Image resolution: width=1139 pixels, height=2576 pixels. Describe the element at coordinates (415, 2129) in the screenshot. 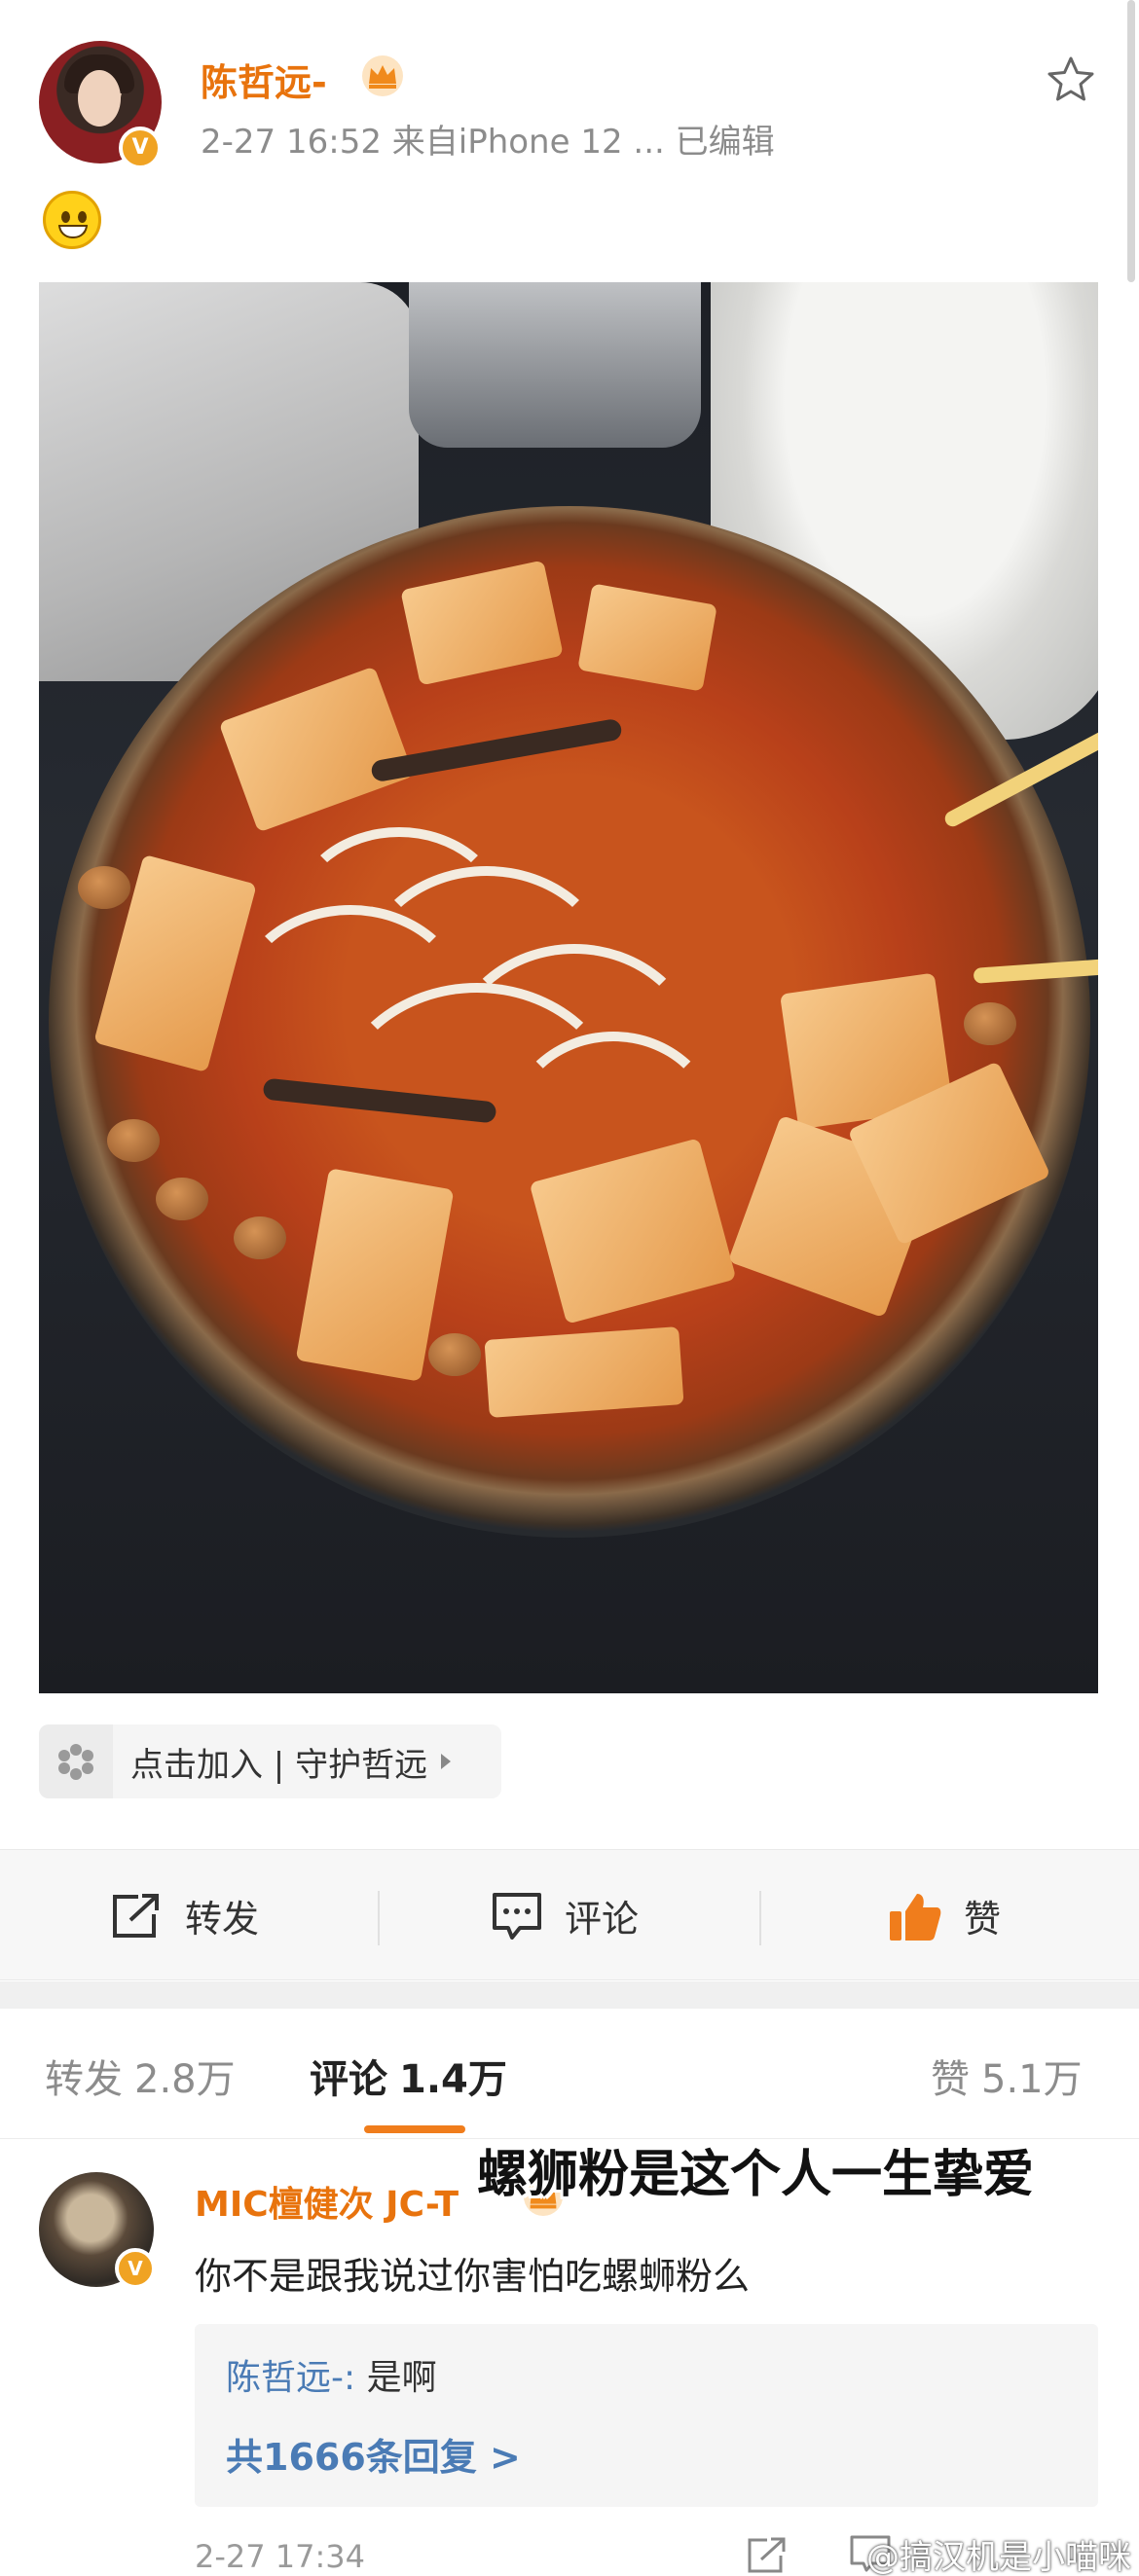

I see `active-tab-indicator` at that location.